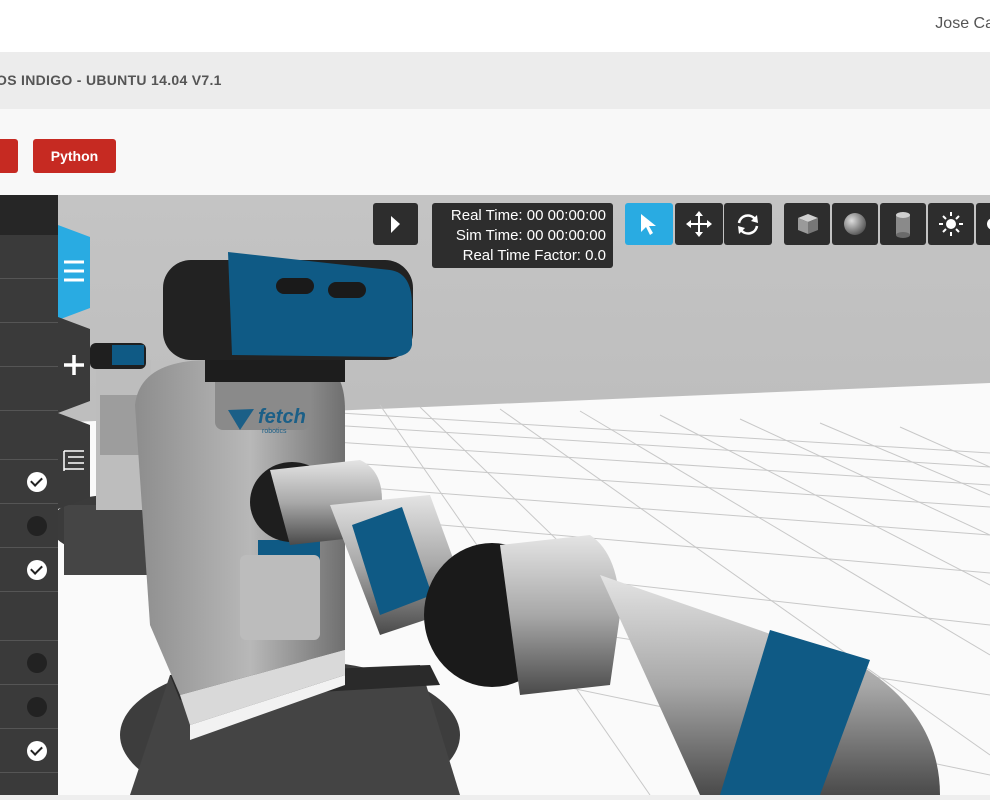  I want to click on tree-tab, so click(74, 461).